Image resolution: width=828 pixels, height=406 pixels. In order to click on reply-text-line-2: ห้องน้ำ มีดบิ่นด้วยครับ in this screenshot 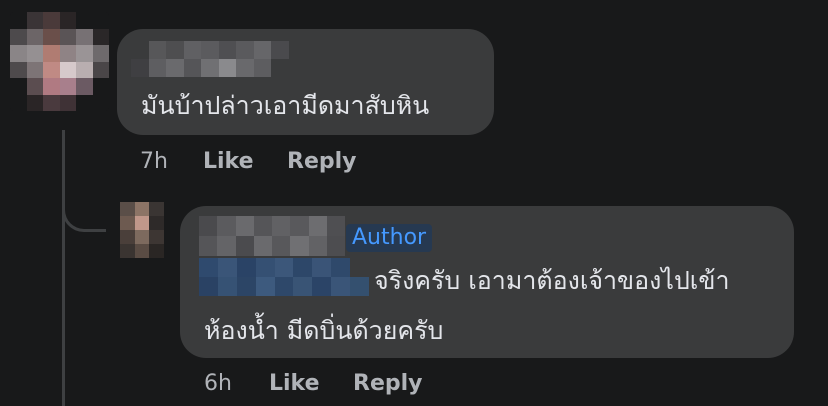, I will do `click(324, 330)`.